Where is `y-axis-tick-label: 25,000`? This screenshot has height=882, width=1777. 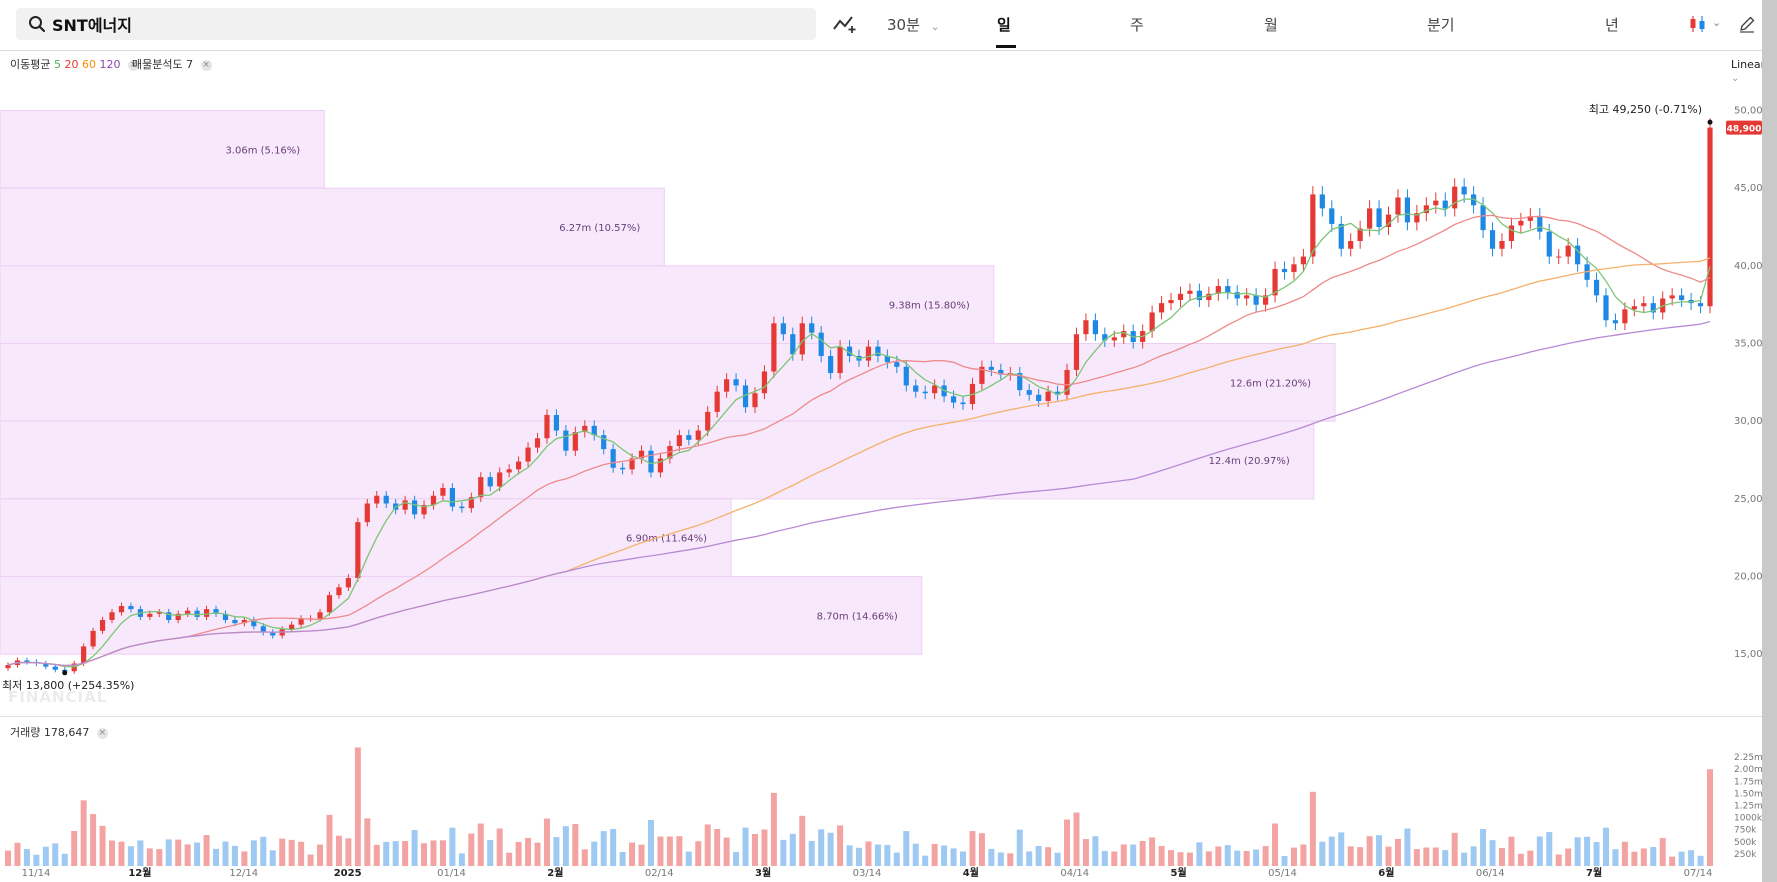 y-axis-tick-label: 25,000 is located at coordinates (1748, 499).